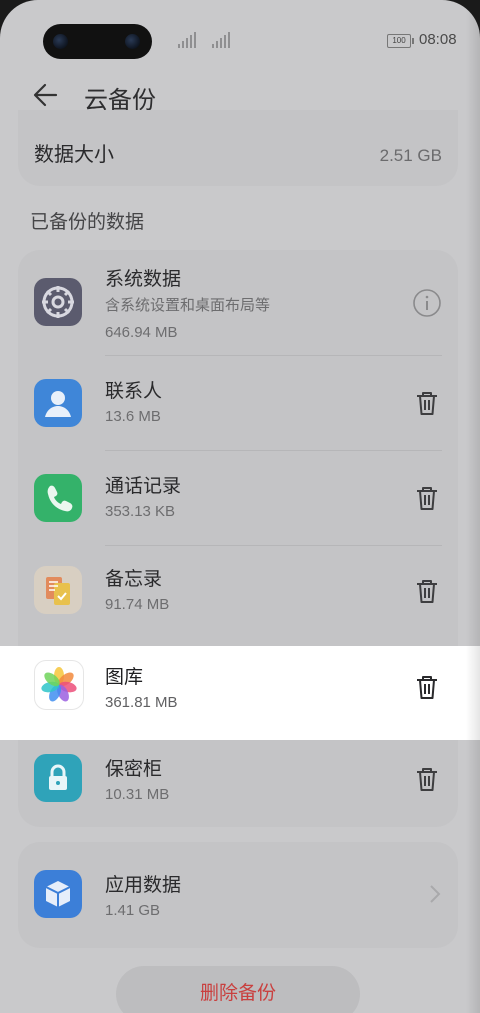 Image resolution: width=480 pixels, height=1013 pixels. I want to click on list-item-safe: 保密柜 10.31 MB, so click(238, 783).